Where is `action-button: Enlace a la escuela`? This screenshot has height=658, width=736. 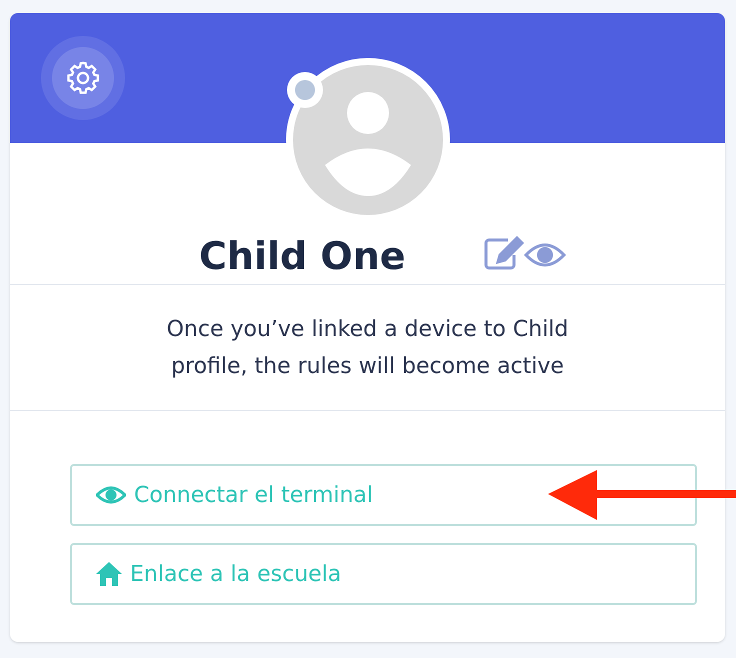 action-button: Enlace a la escuela is located at coordinates (383, 574).